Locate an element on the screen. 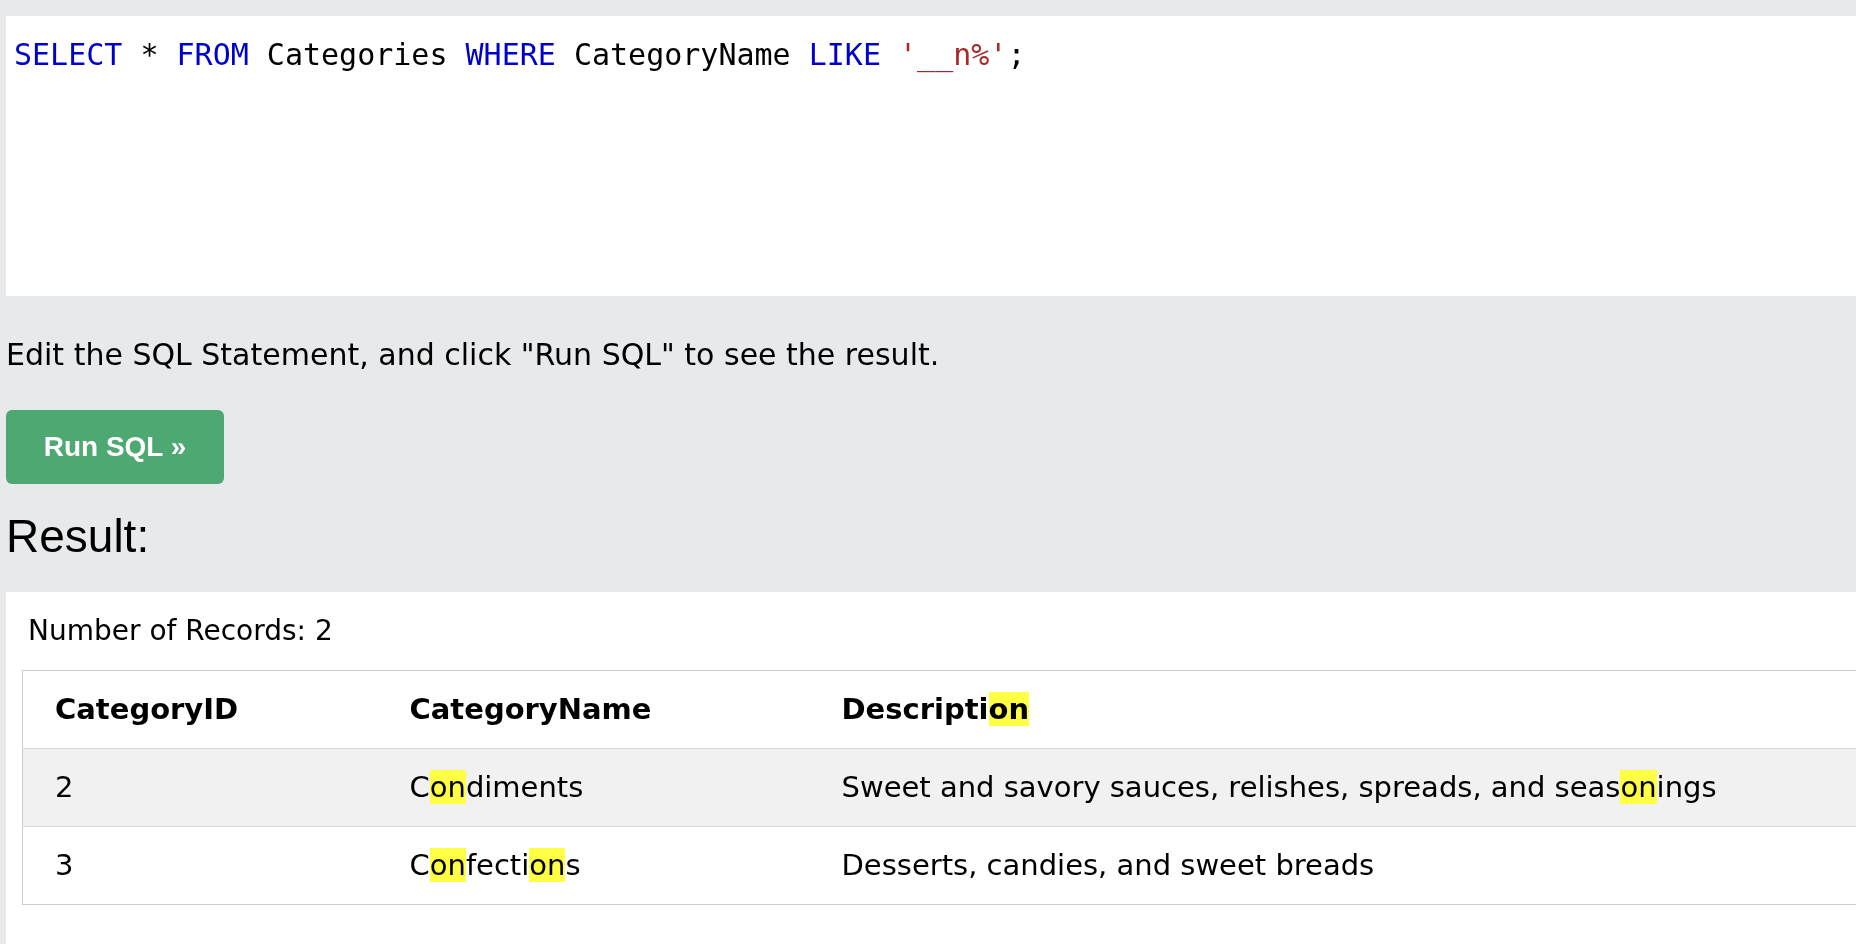 Image resolution: width=1856 pixels, height=944 pixels. column-header: Description is located at coordinates (1332, 709).